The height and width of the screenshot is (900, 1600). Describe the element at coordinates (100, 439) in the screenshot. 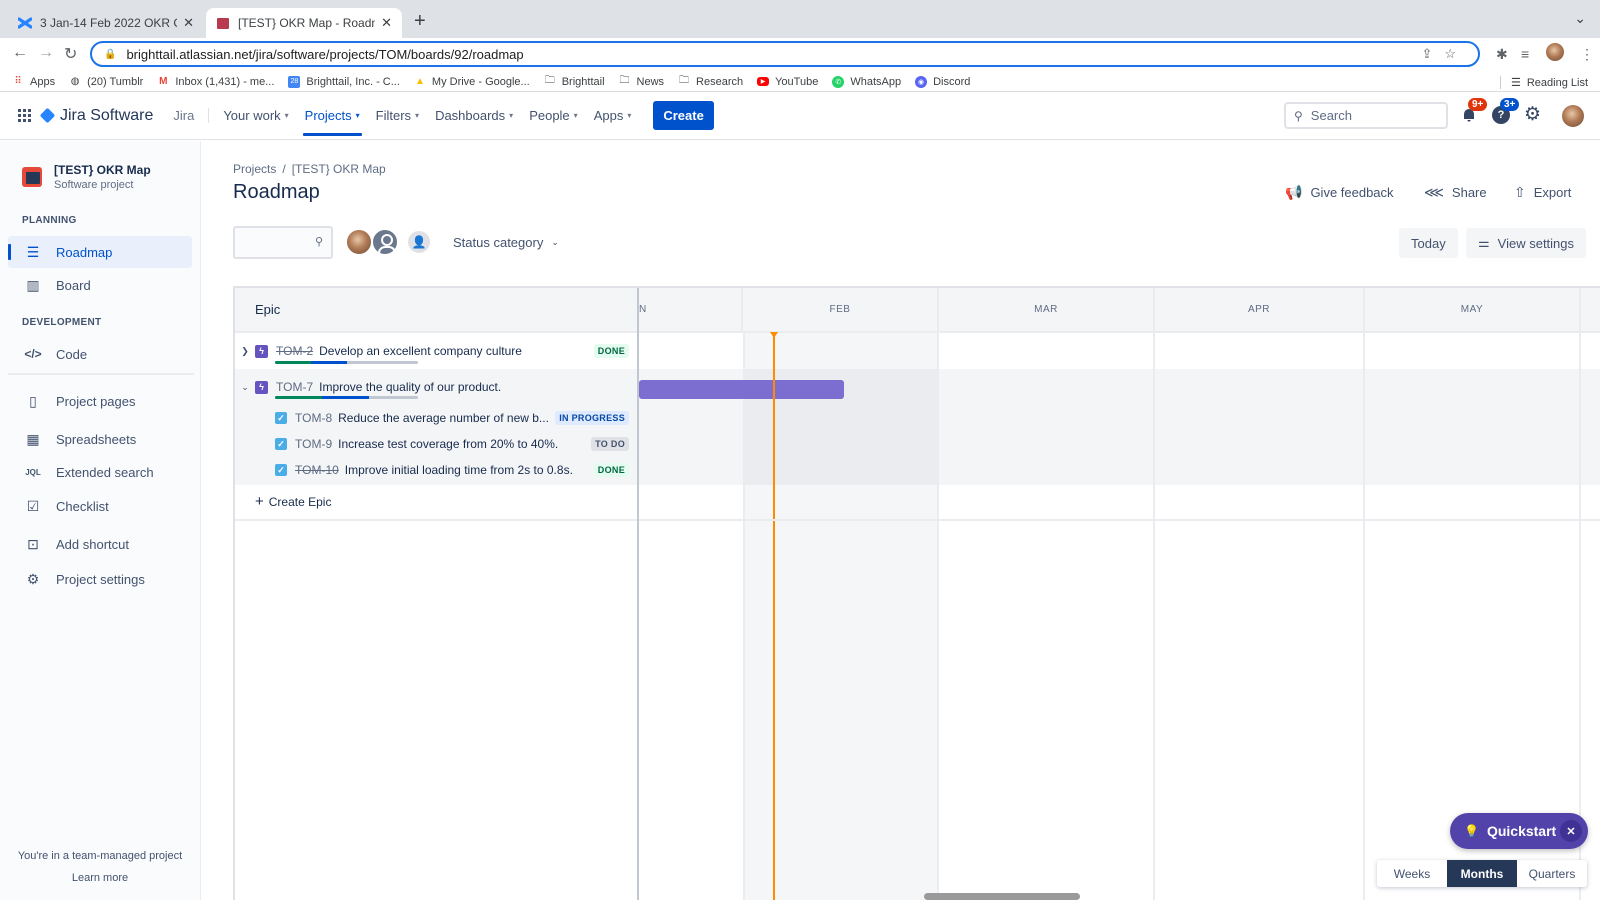

I see `sidebar-item-spreadsheets: ▦ Spreadsheets` at that location.